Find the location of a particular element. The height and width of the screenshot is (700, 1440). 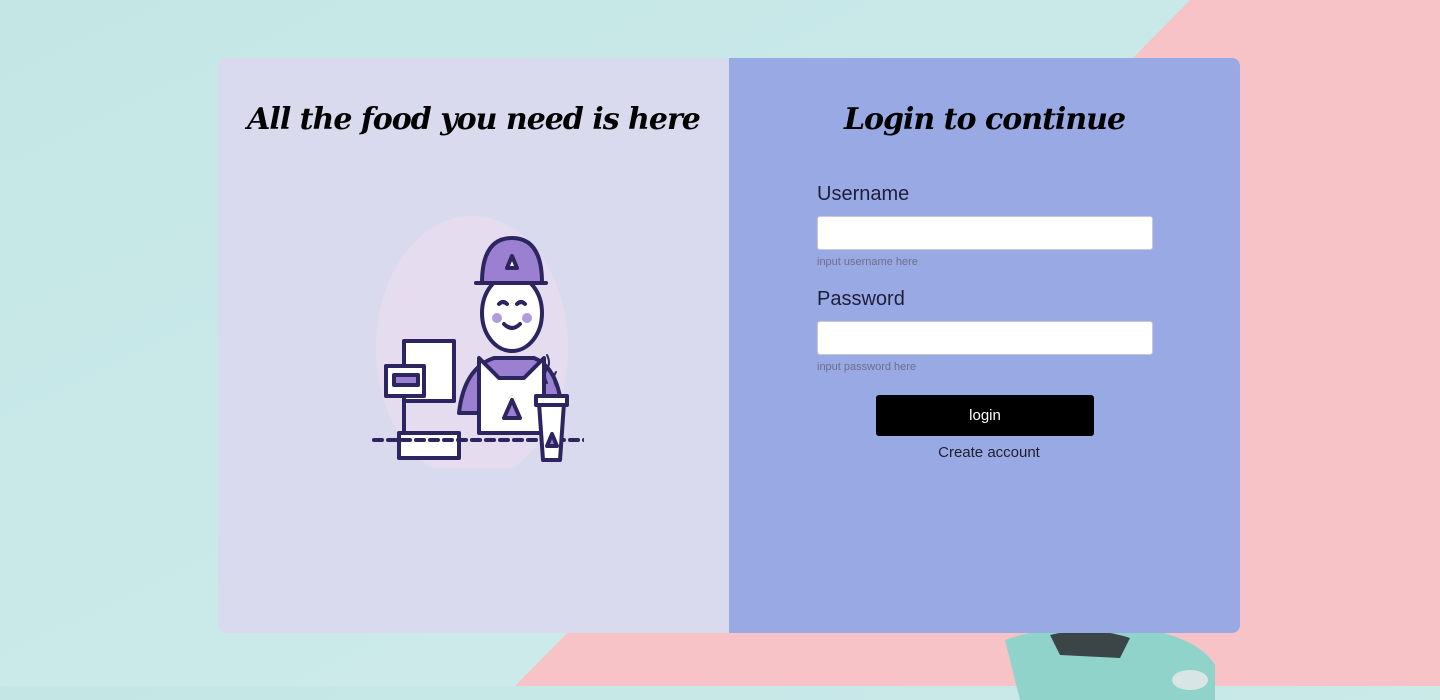

welcome-title: All the food you need is here is located at coordinates (474, 119).